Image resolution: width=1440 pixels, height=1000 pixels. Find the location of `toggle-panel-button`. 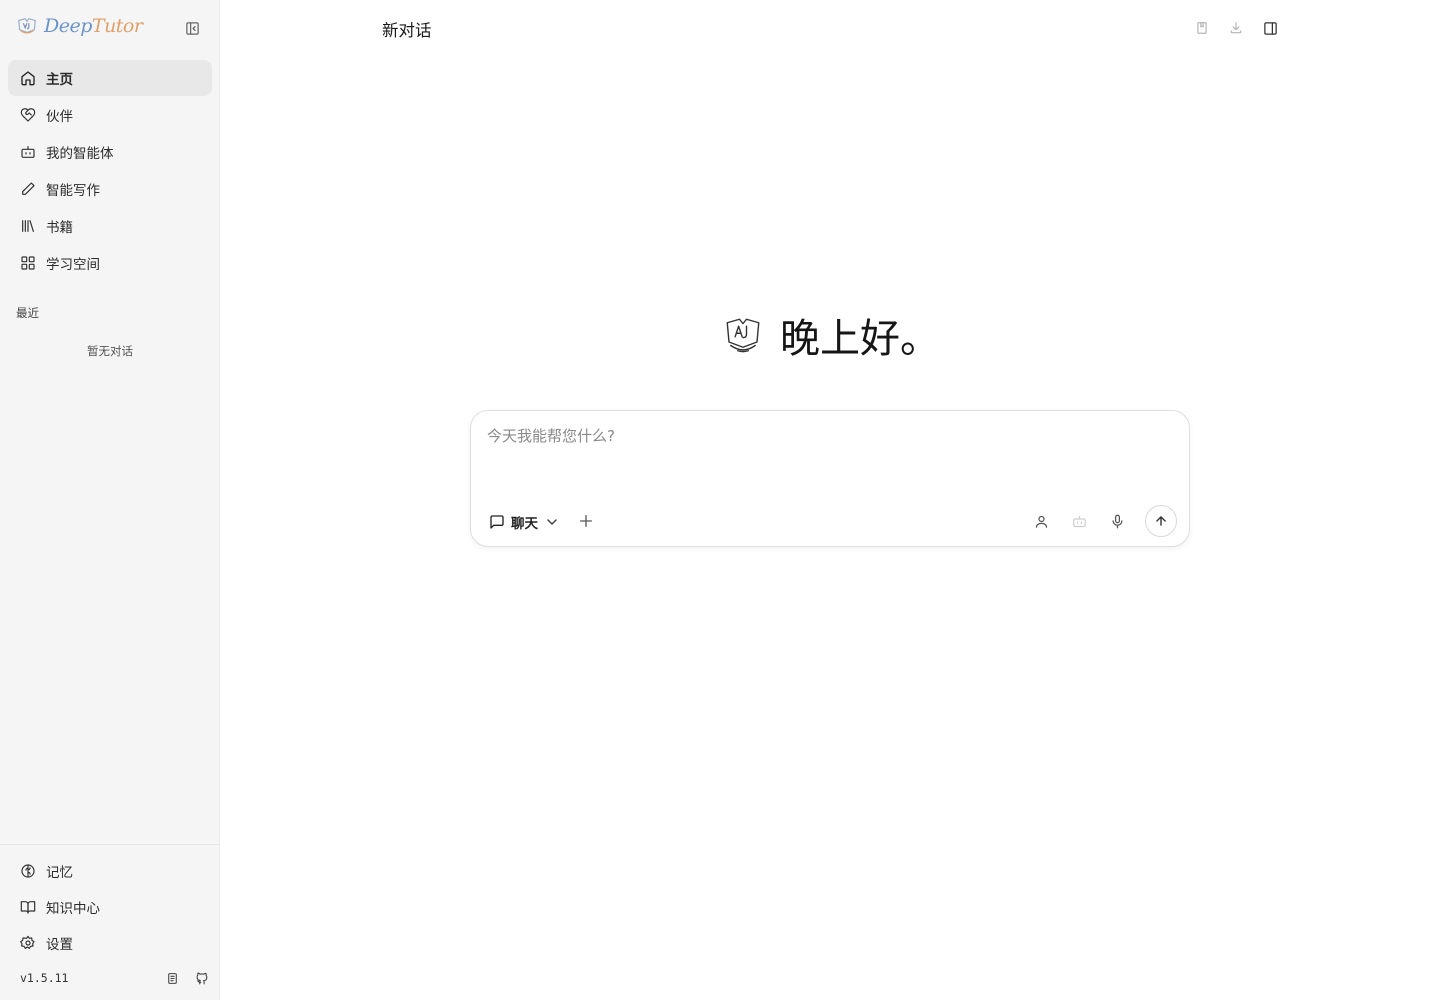

toggle-panel-button is located at coordinates (1270, 28).